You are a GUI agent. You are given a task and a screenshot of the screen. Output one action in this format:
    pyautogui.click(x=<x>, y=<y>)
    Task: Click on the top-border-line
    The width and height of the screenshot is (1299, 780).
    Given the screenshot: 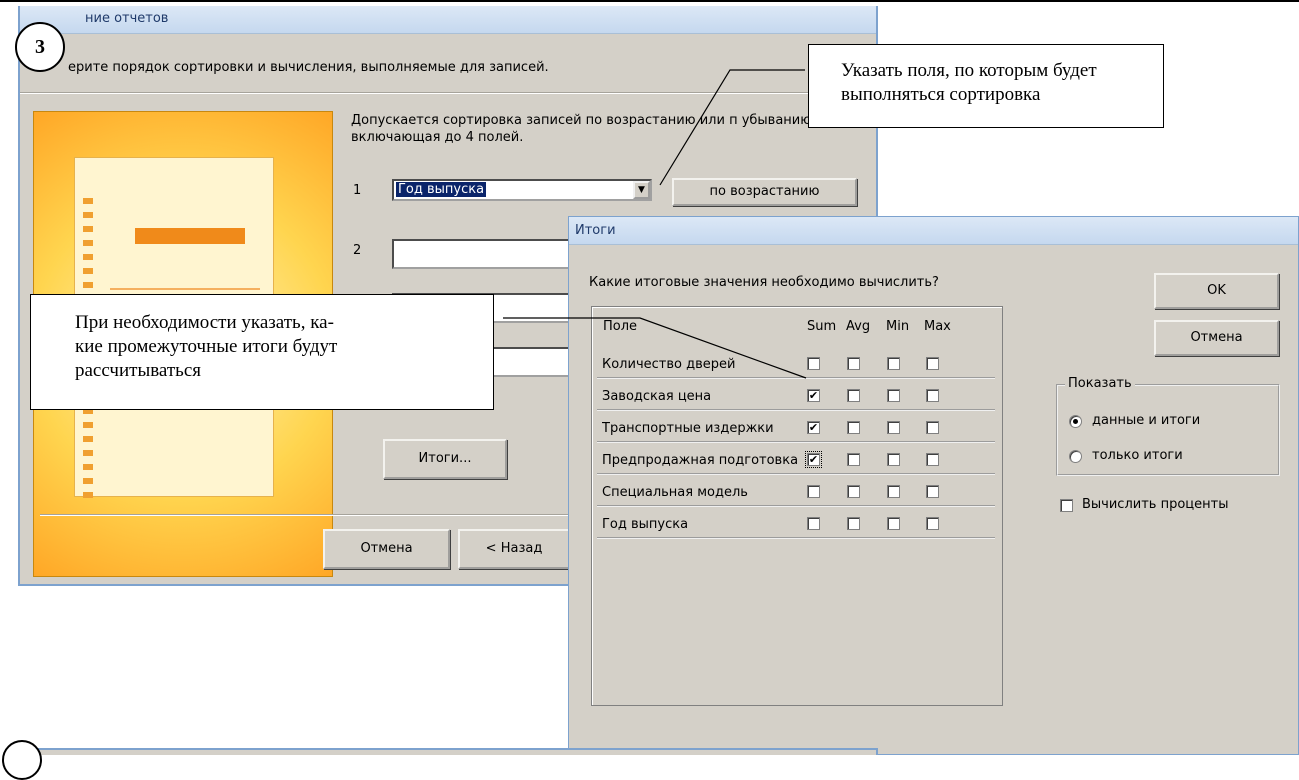 What is the action you would take?
    pyautogui.click(x=649, y=1)
    